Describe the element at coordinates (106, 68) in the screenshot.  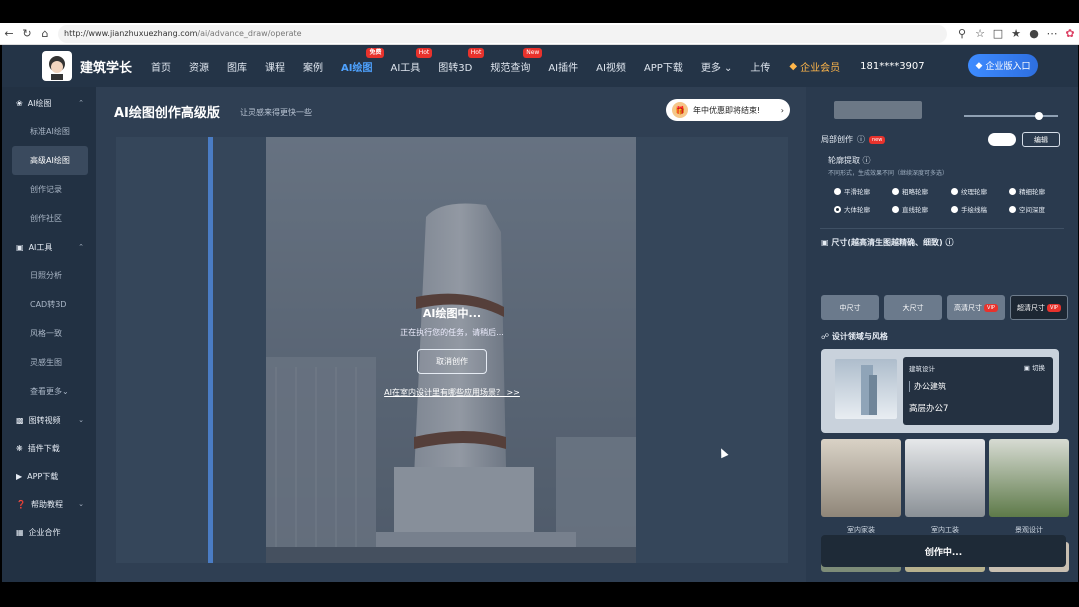
I see `brand-name: 建筑学长` at that location.